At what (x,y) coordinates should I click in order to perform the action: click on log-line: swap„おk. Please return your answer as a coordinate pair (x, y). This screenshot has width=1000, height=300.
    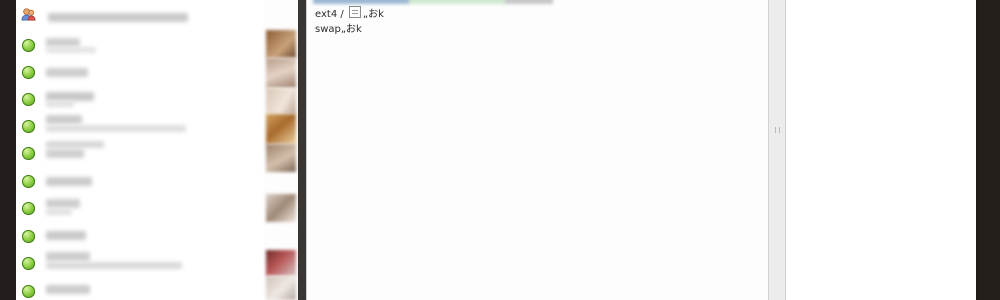
    Looking at the image, I should click on (338, 30).